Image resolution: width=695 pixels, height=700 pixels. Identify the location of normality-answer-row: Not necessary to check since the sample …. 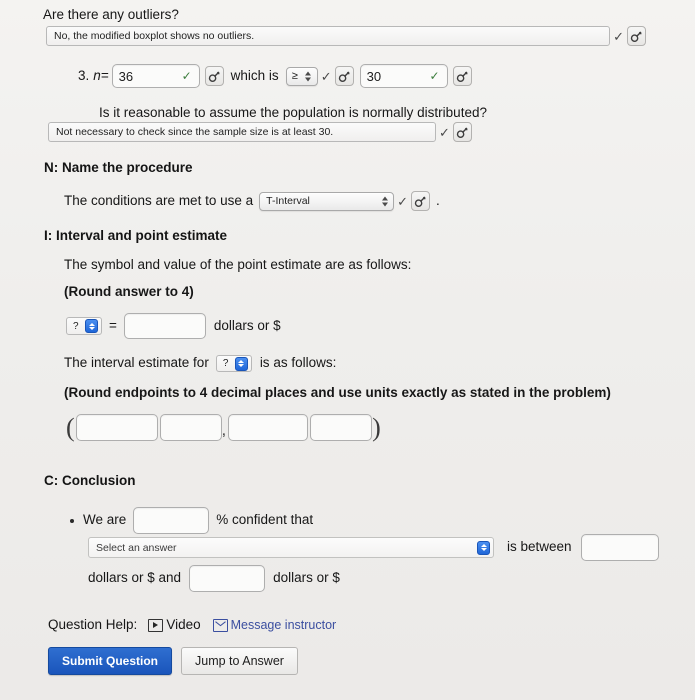
(260, 132).